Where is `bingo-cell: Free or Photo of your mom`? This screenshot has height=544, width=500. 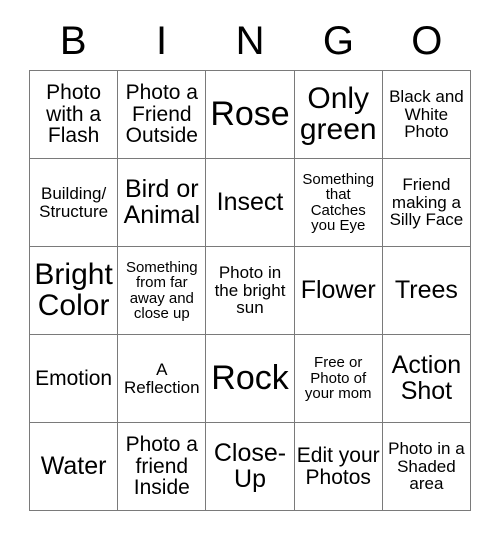
bingo-cell: Free or Photo of your mom is located at coordinates (338, 379).